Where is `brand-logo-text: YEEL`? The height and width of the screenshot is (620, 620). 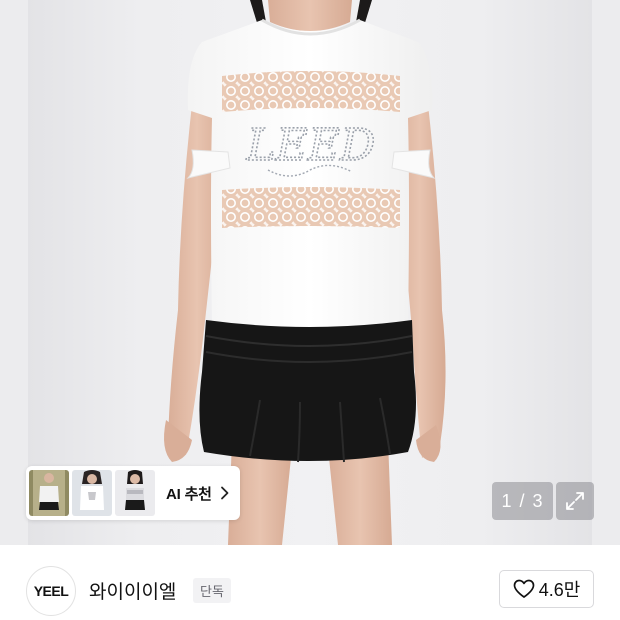 brand-logo-text: YEEL is located at coordinates (51, 591).